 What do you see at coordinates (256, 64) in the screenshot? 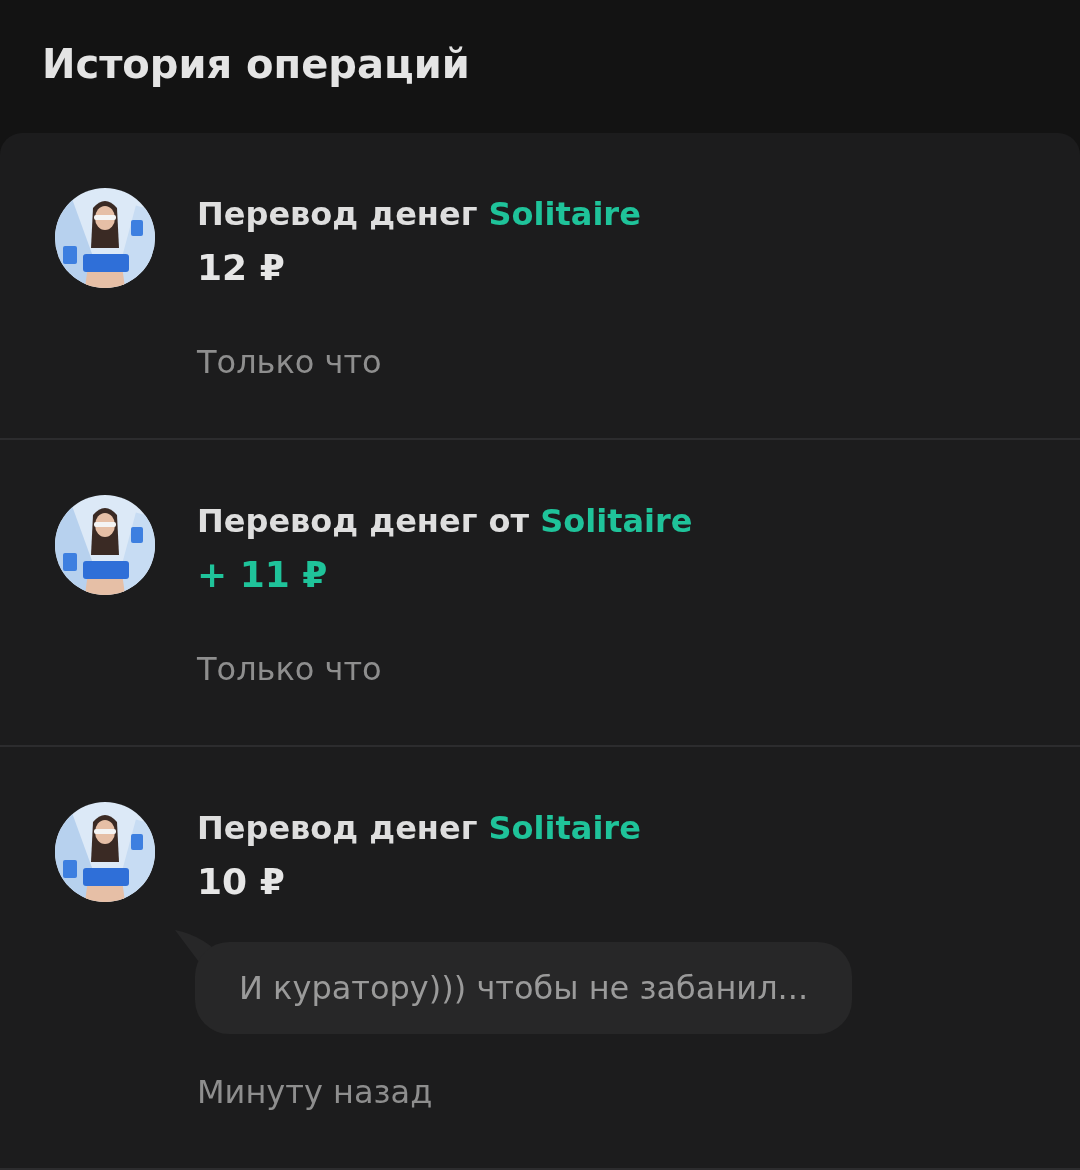
I see `page-title: История операций` at bounding box center [256, 64].